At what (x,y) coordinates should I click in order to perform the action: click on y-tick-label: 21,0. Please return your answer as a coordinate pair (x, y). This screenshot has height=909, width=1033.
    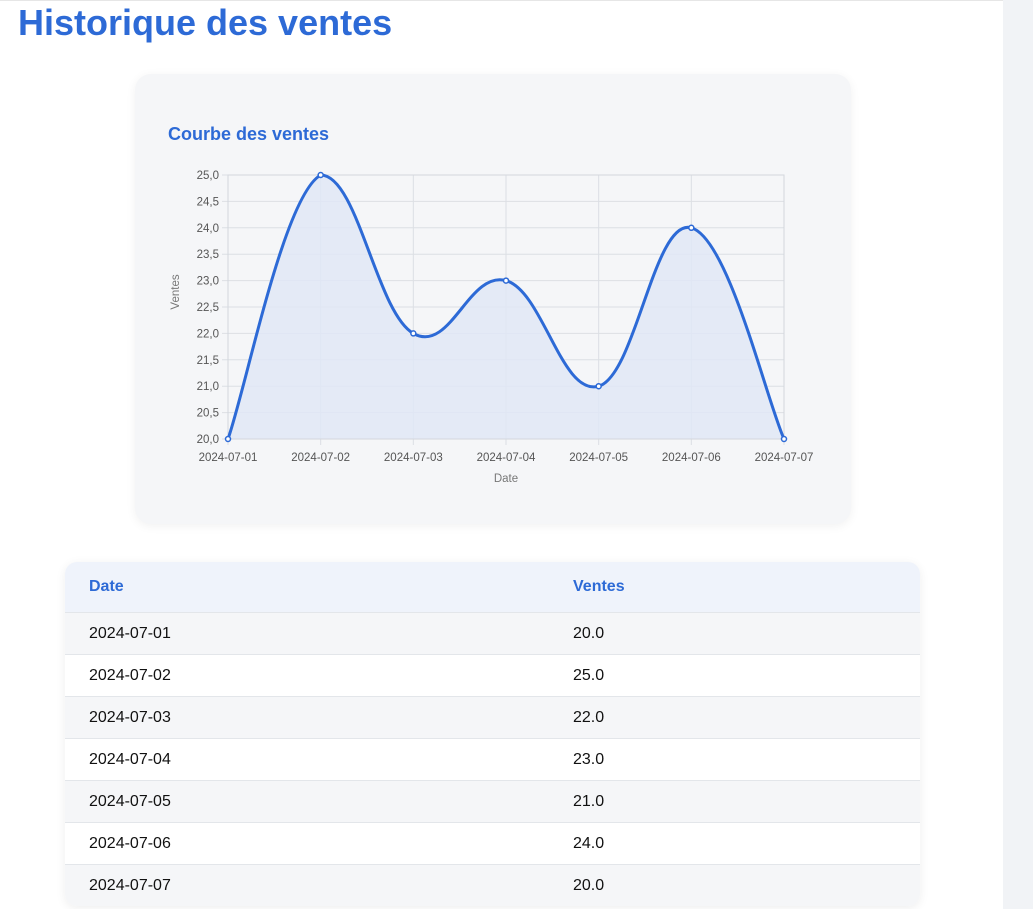
    Looking at the image, I should click on (208, 387).